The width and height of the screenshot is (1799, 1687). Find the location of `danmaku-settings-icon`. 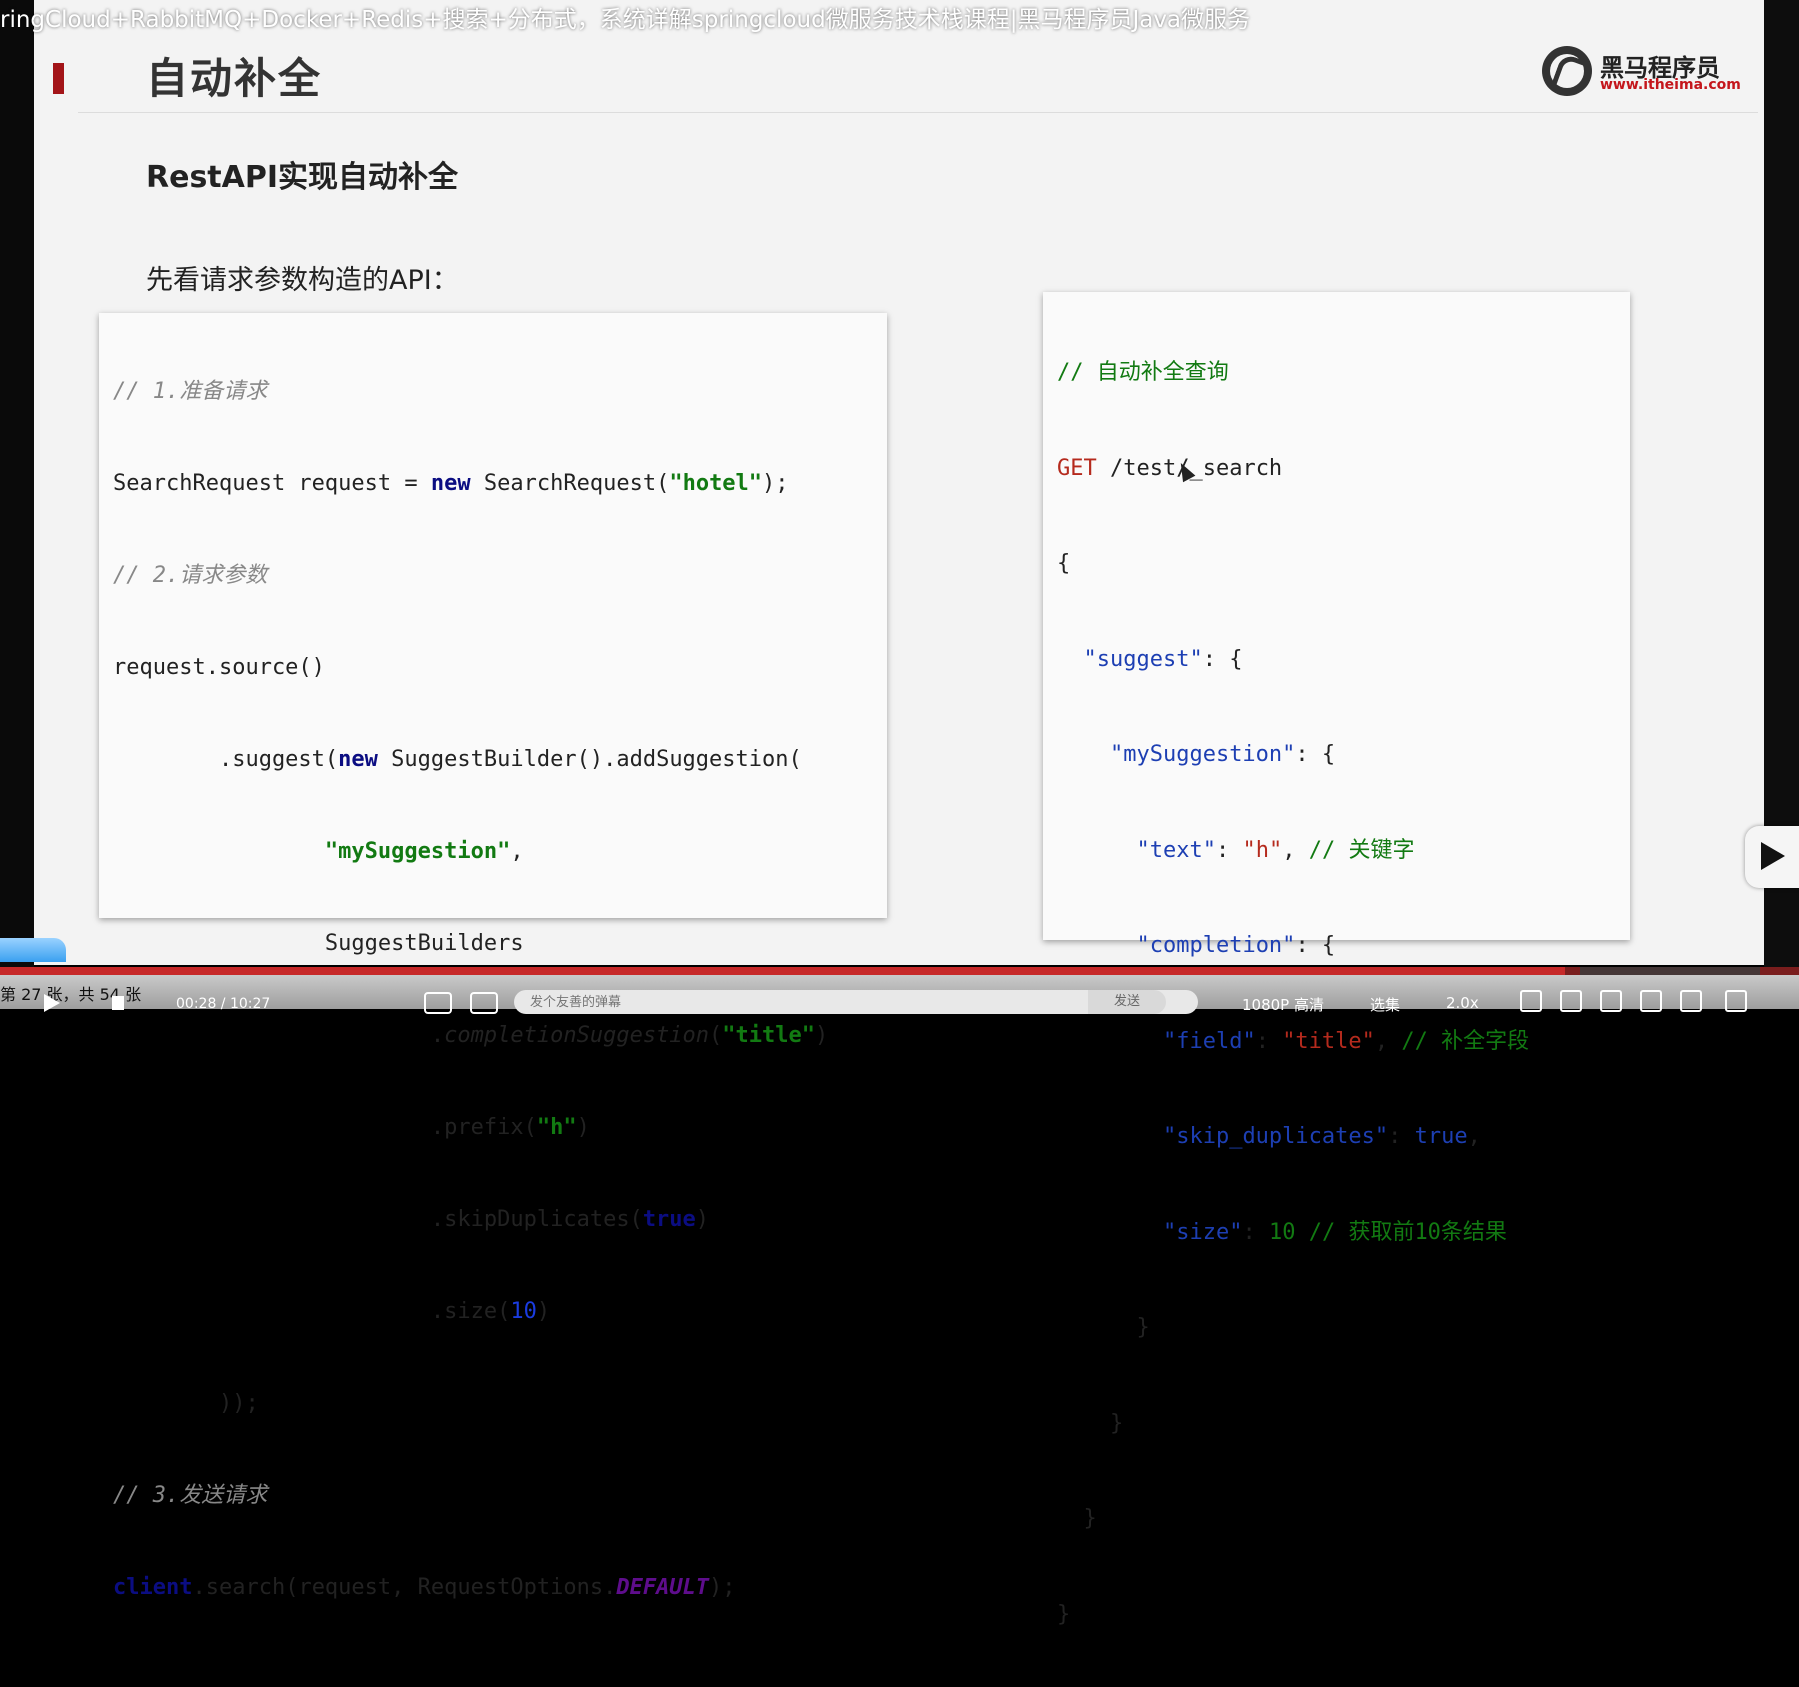

danmaku-settings-icon is located at coordinates (484, 1003).